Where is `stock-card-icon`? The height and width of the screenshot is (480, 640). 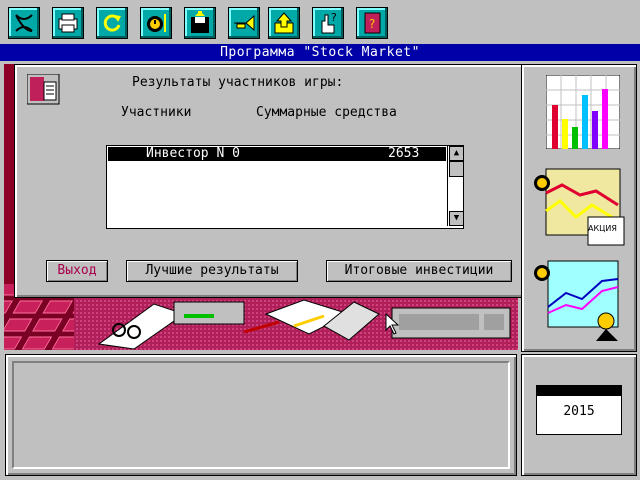 stock-card-icon is located at coordinates (43, 89).